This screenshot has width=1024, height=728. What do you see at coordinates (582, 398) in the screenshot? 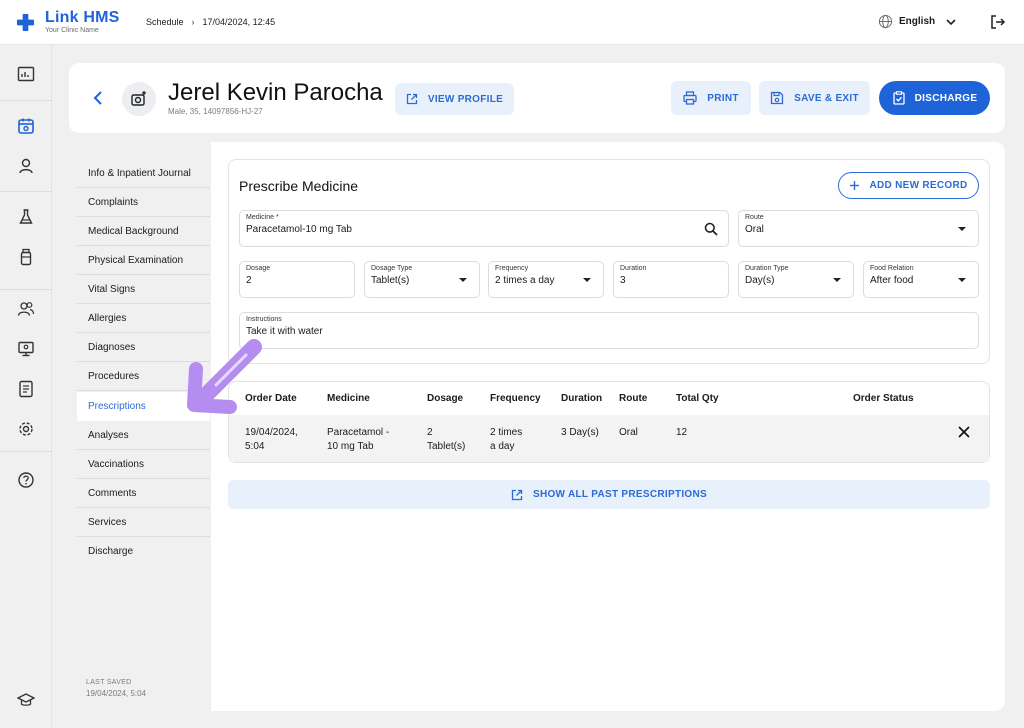
I see `column-header-duration: Duration` at bounding box center [582, 398].